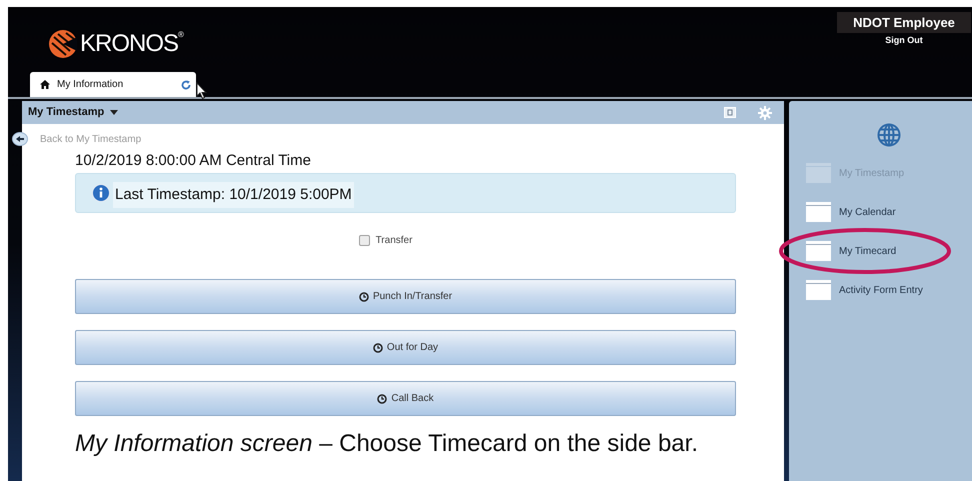 The height and width of the screenshot is (481, 972). What do you see at coordinates (45, 84) in the screenshot?
I see `home-icon` at bounding box center [45, 84].